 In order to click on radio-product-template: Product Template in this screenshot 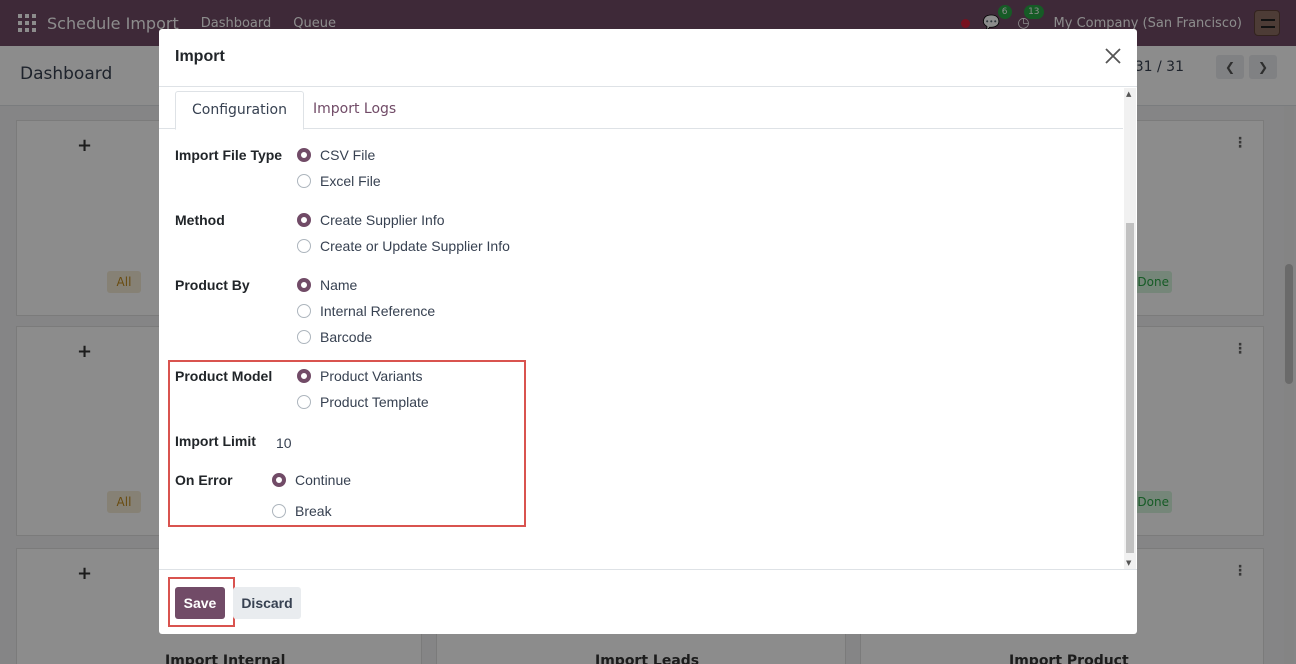, I will do `click(363, 402)`.